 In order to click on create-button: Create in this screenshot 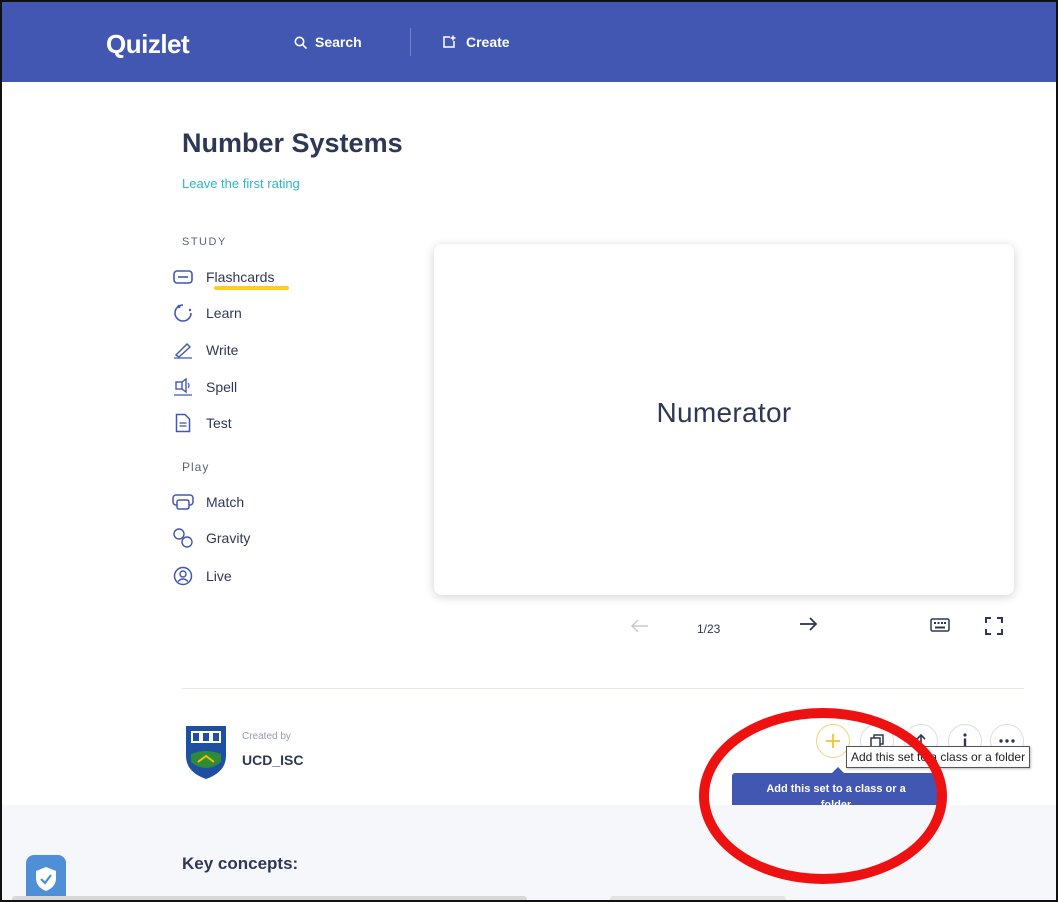, I will do `click(476, 42)`.